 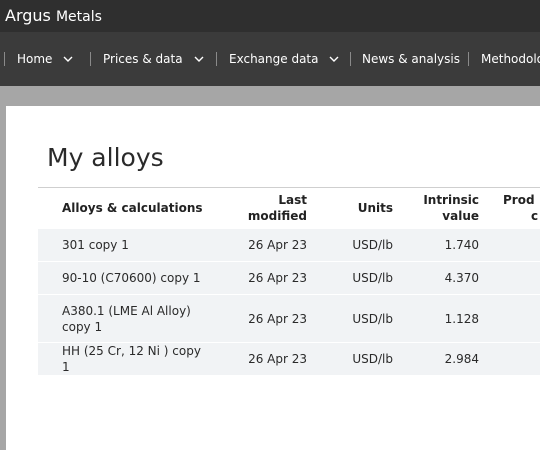 I want to click on column-header-value-line2: value, so click(x=460, y=216).